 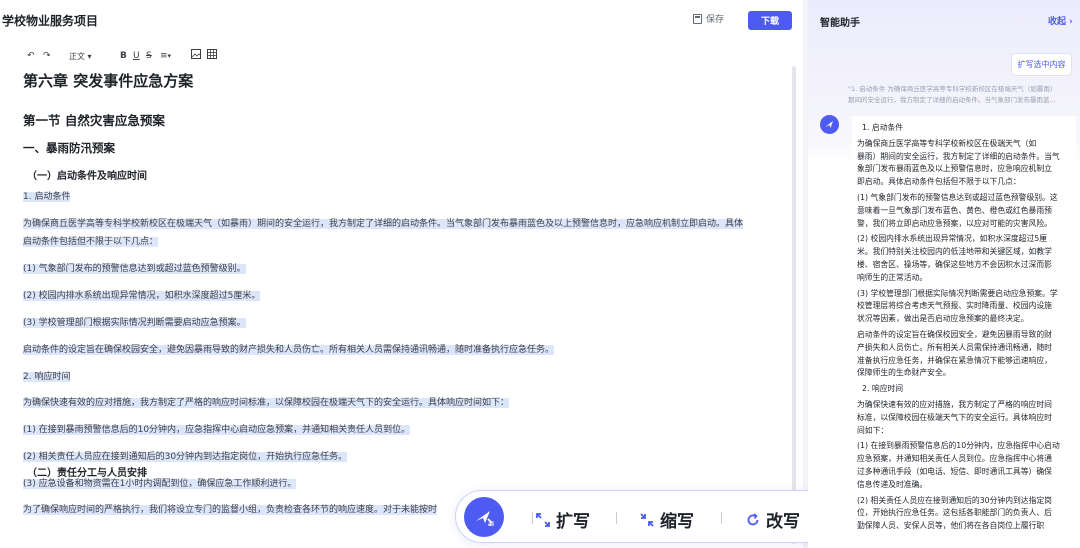 I want to click on rewrite-button: 改写, so click(x=773, y=519).